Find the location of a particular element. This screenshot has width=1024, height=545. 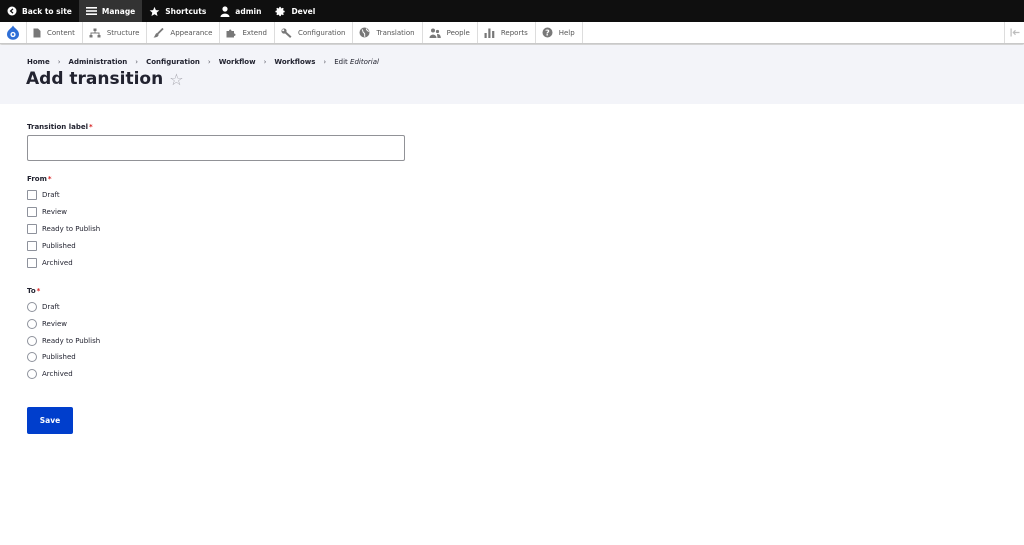

from-option-review: Review is located at coordinates (47, 212).